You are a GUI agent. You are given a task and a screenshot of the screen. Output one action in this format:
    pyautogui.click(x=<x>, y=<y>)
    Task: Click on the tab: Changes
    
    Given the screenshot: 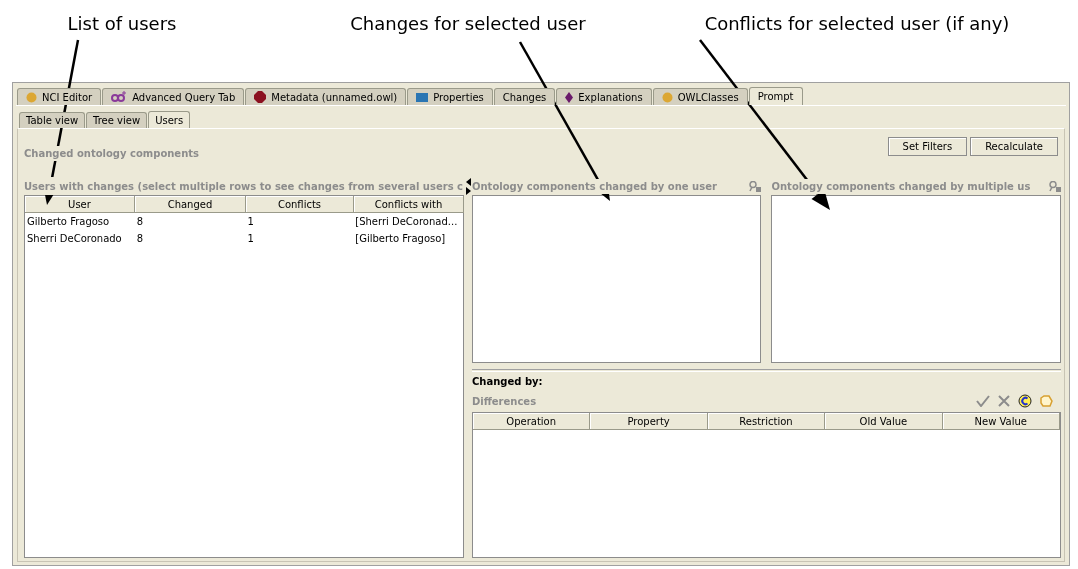 What is the action you would take?
    pyautogui.click(x=524, y=96)
    